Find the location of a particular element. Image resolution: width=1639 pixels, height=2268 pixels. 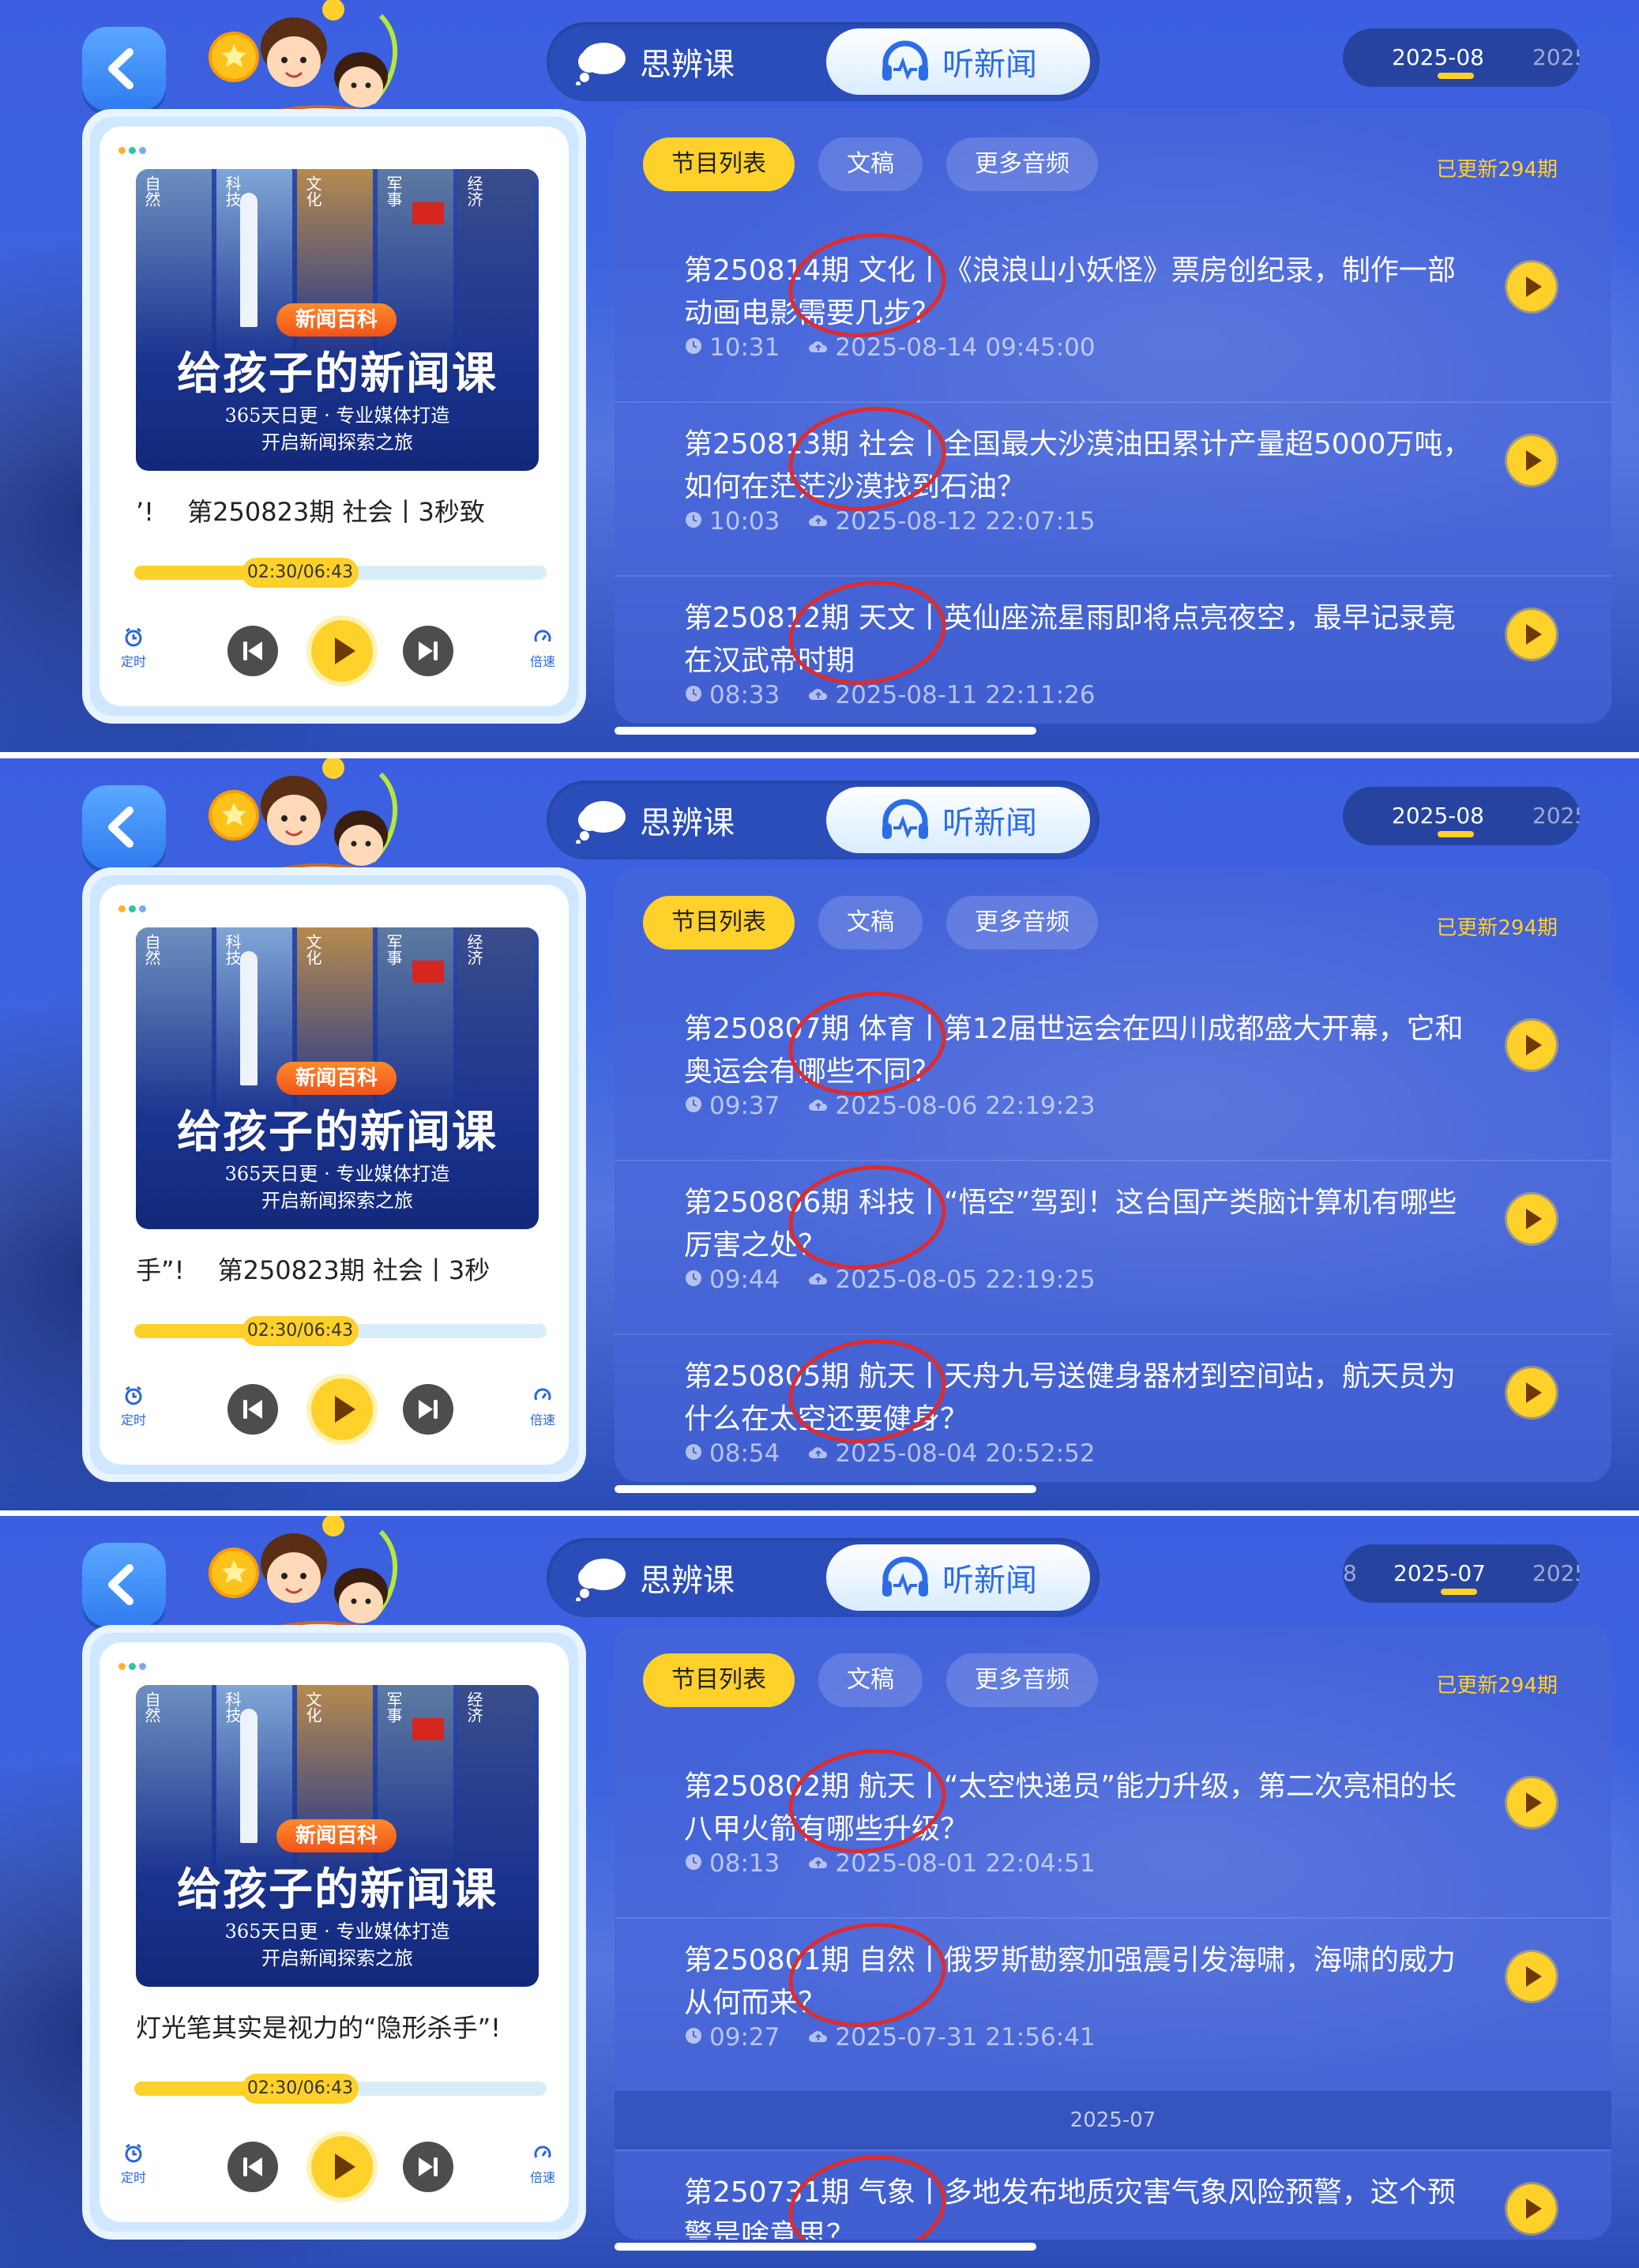

cover-tag: 新闻百科 is located at coordinates (336, 1078).